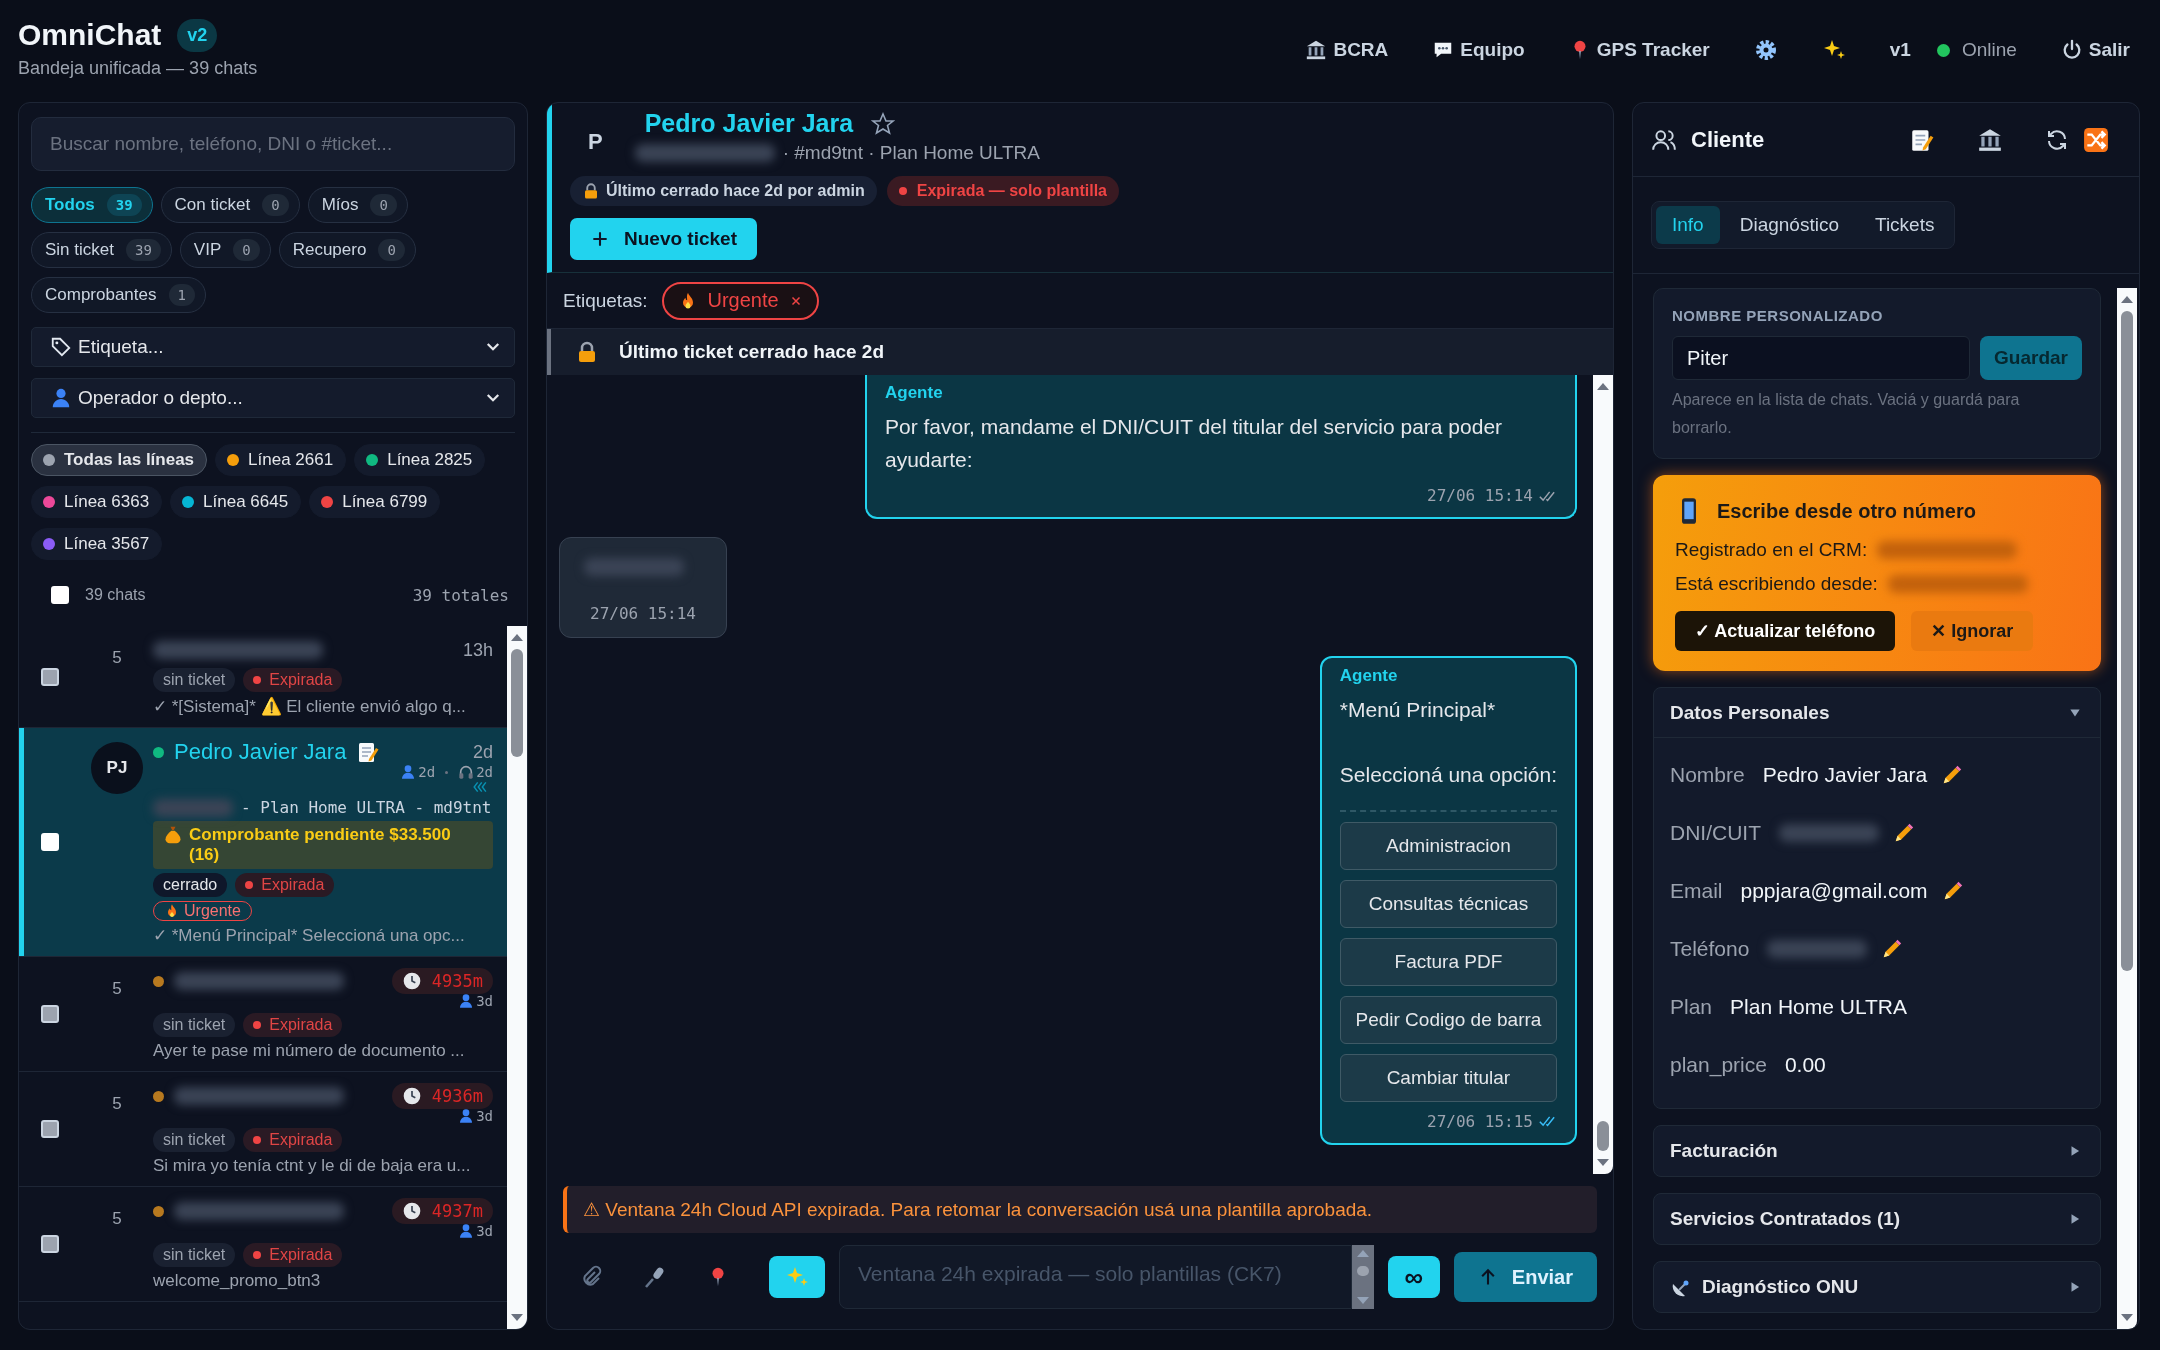  I want to click on field-value: Pedro Javier Jara, so click(1845, 775).